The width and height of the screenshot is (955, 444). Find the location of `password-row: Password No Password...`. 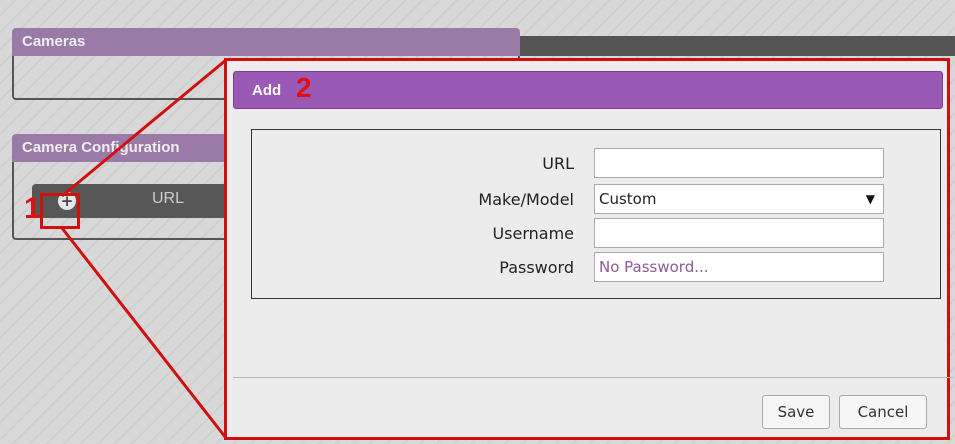

password-row: Password No Password... is located at coordinates (596, 267).